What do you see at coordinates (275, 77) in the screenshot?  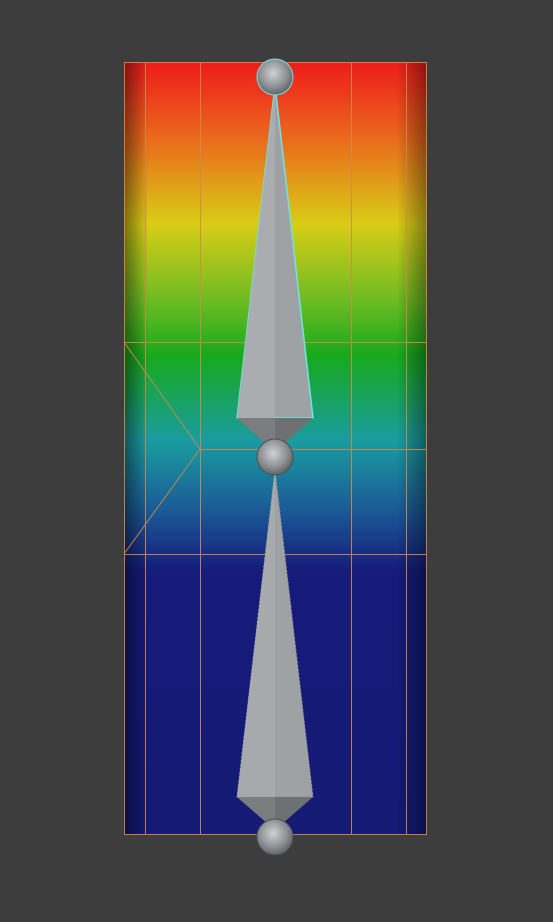 I see `joint-head-upper` at bounding box center [275, 77].